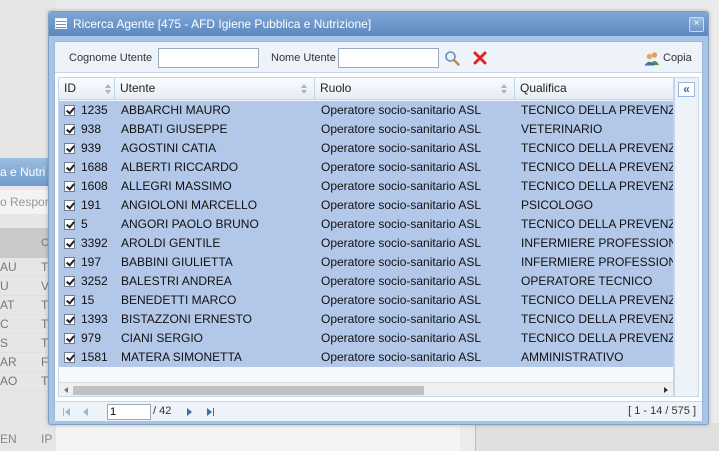 The image size is (719, 451). I want to click on cell-id: 1393, so click(94, 319).